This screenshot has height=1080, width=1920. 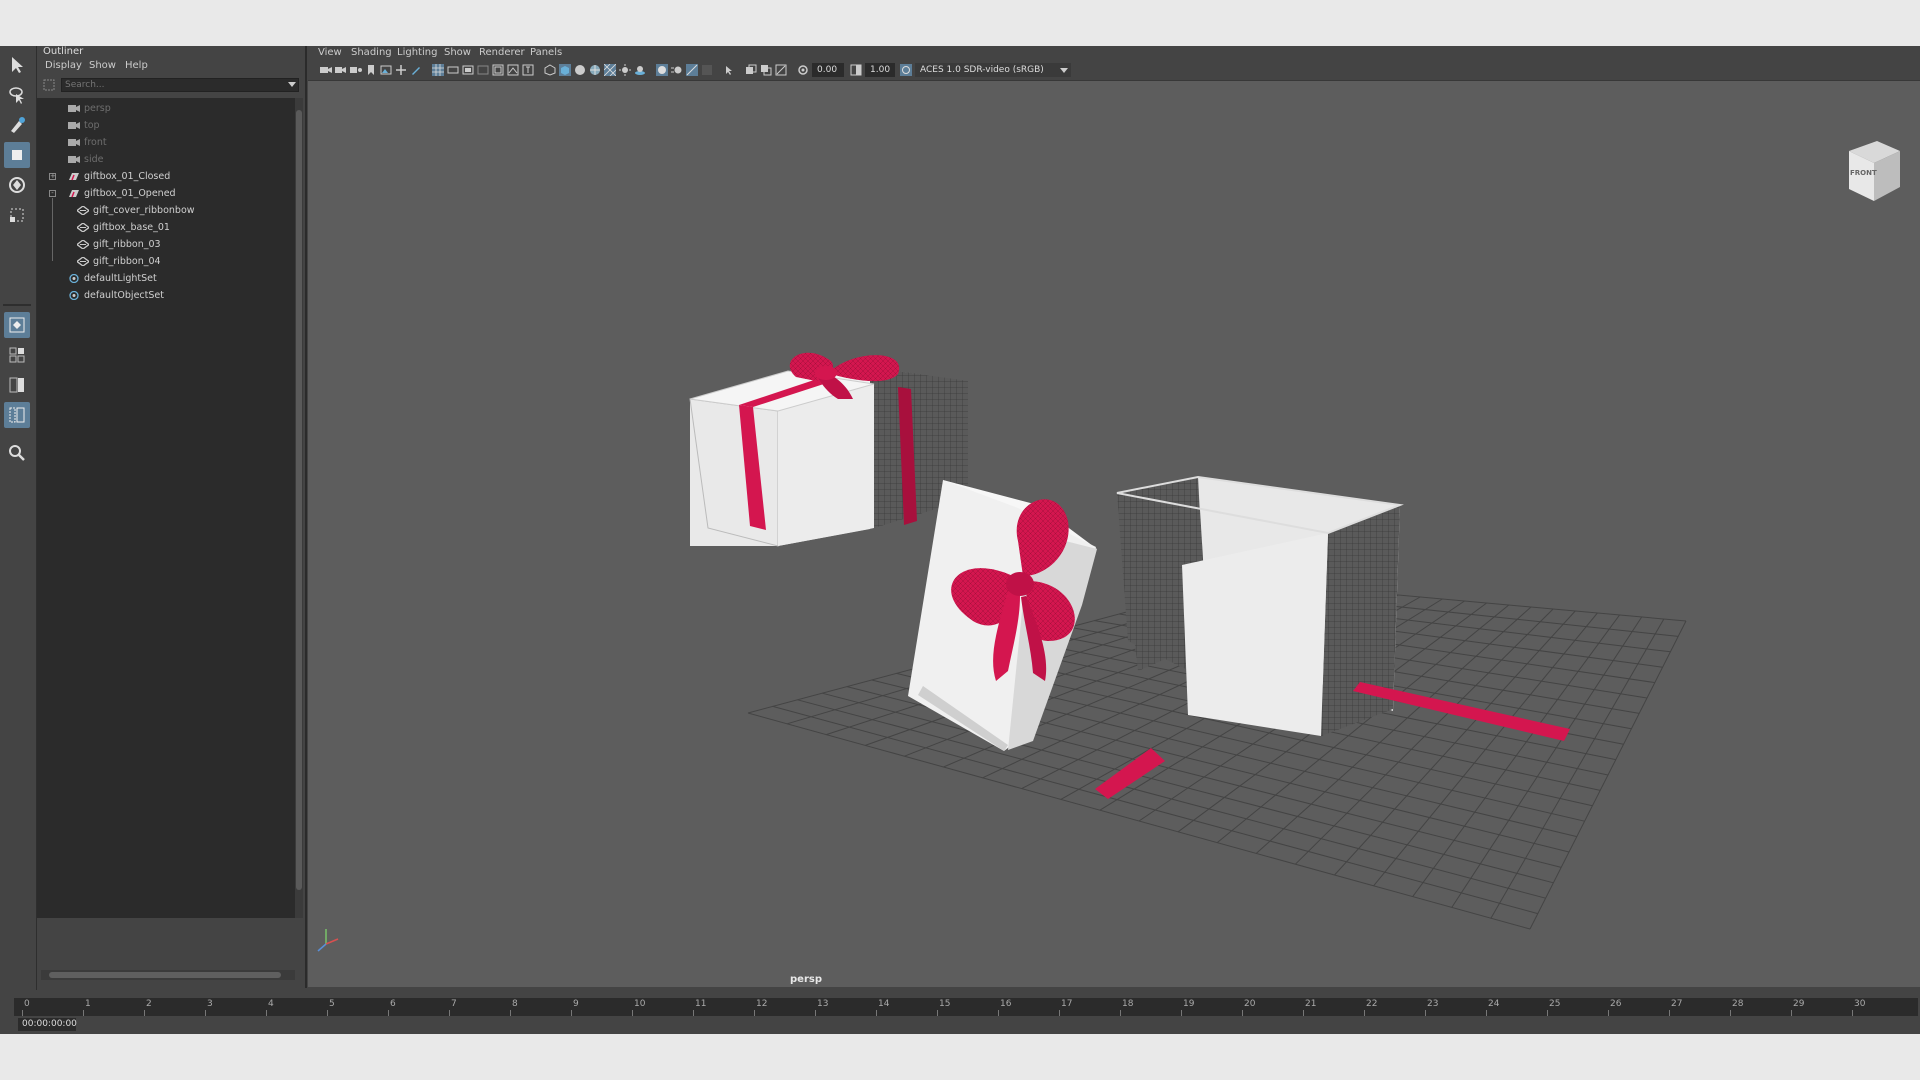 What do you see at coordinates (17, 155) in the screenshot?
I see `move-tool-icon` at bounding box center [17, 155].